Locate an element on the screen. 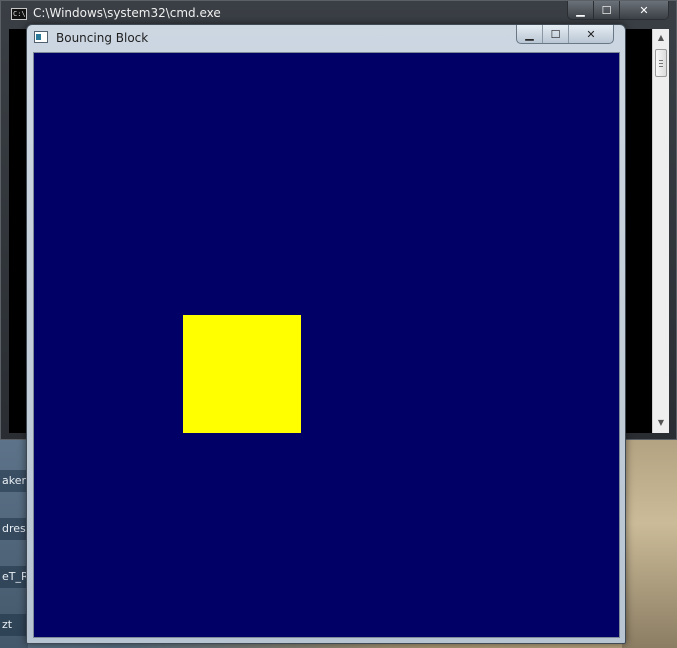  cmd-window-title: C:\Windows\system32\cmd.exe is located at coordinates (127, 13).